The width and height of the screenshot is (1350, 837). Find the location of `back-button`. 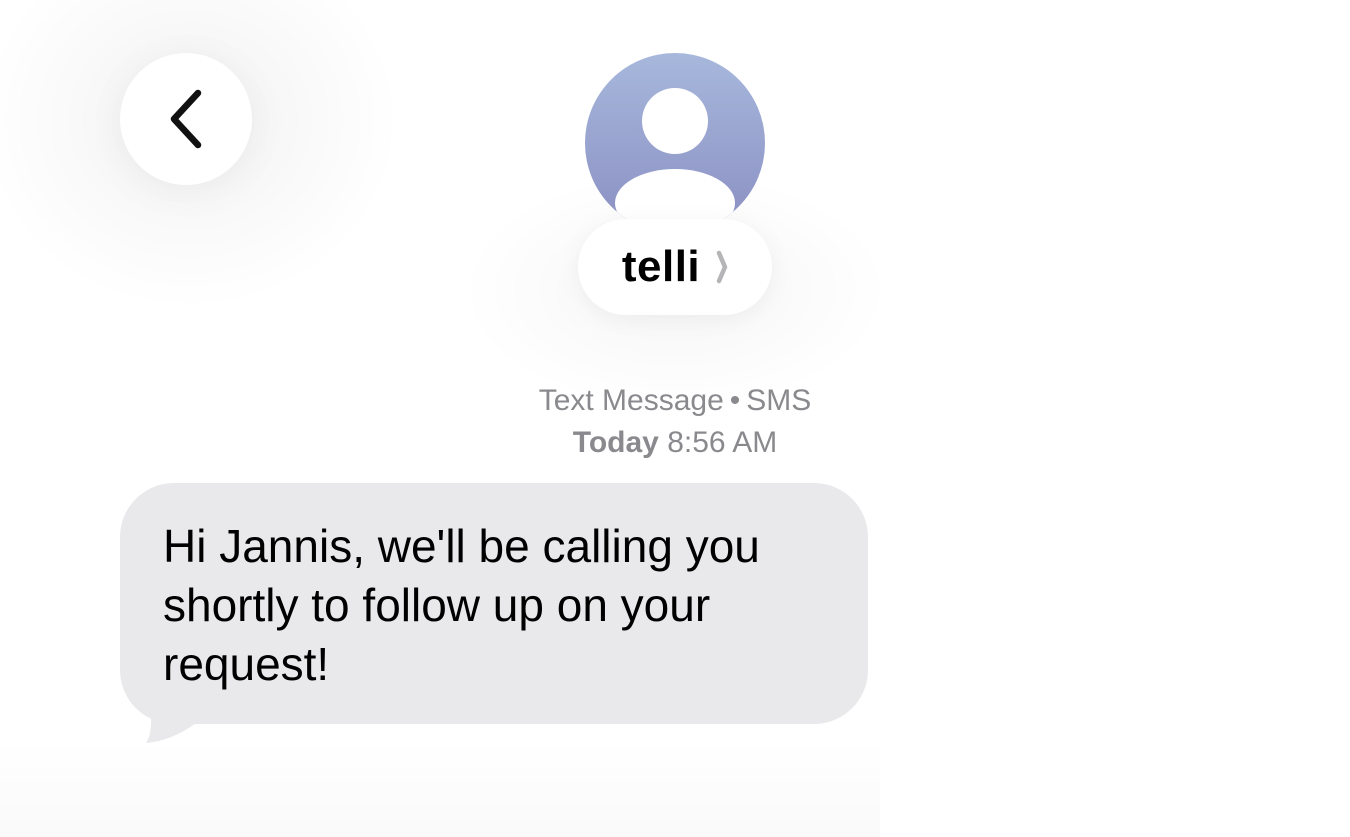

back-button is located at coordinates (186, 119).